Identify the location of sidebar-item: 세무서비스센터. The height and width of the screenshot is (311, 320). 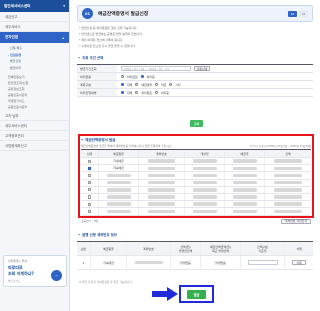
(34, 126).